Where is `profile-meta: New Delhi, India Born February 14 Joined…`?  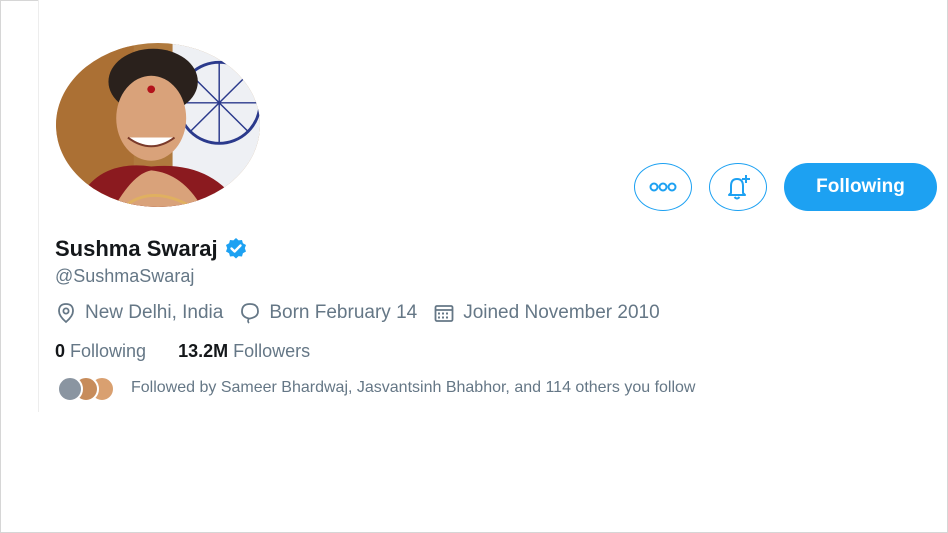 profile-meta: New Delhi, India Born February 14 Joined… is located at coordinates (365, 313).